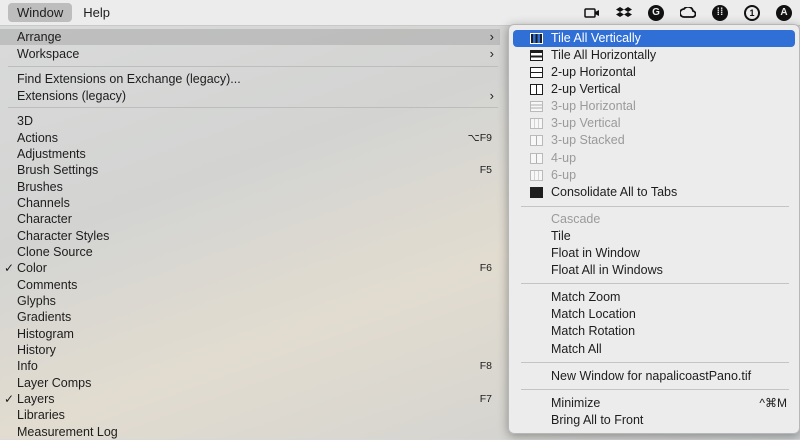 The image size is (800, 440). I want to click on menu-item-arrange: Arrange ›, so click(250, 37).